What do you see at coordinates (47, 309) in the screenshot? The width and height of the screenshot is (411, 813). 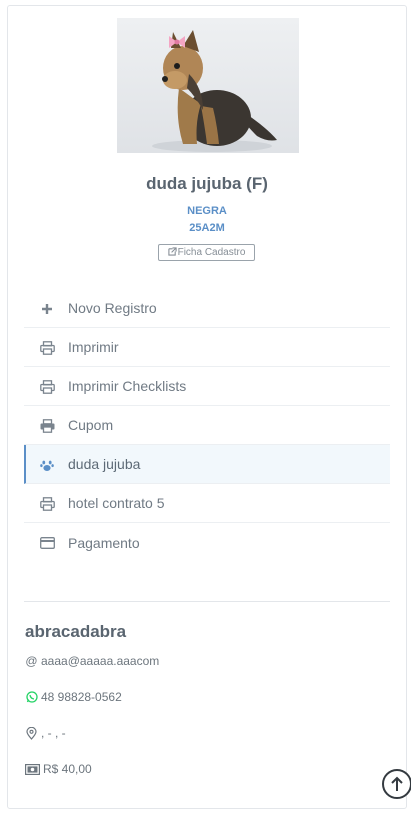 I see `plus-icon` at bounding box center [47, 309].